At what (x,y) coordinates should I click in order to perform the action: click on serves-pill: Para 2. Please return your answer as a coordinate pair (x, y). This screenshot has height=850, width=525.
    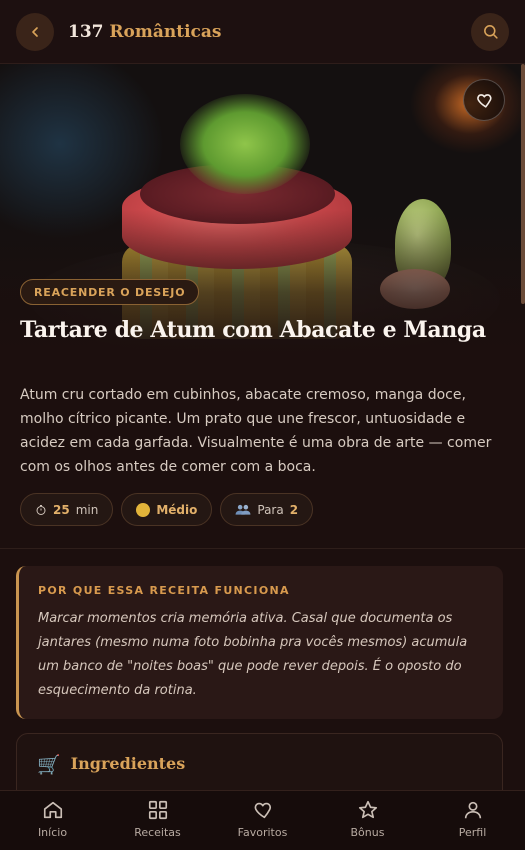
    Looking at the image, I should click on (267, 509).